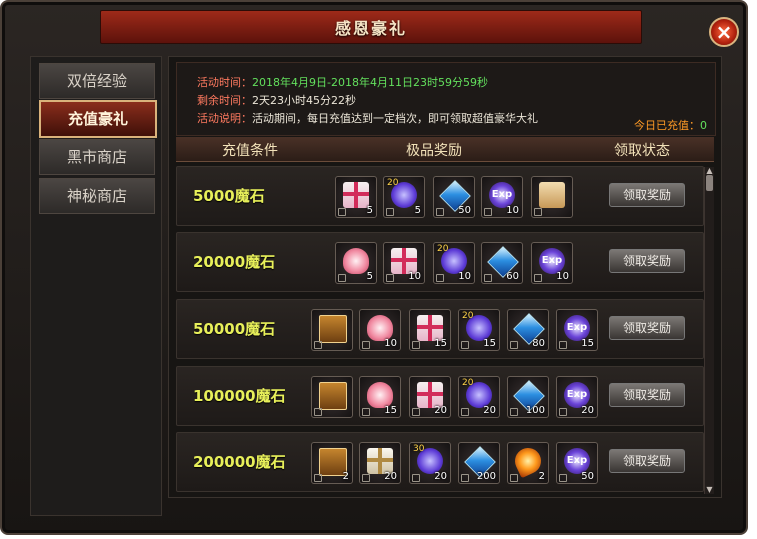 The height and width of the screenshot is (539, 757). Describe the element at coordinates (356, 197) in the screenshot. I see `gift-box-icon: 5` at that location.